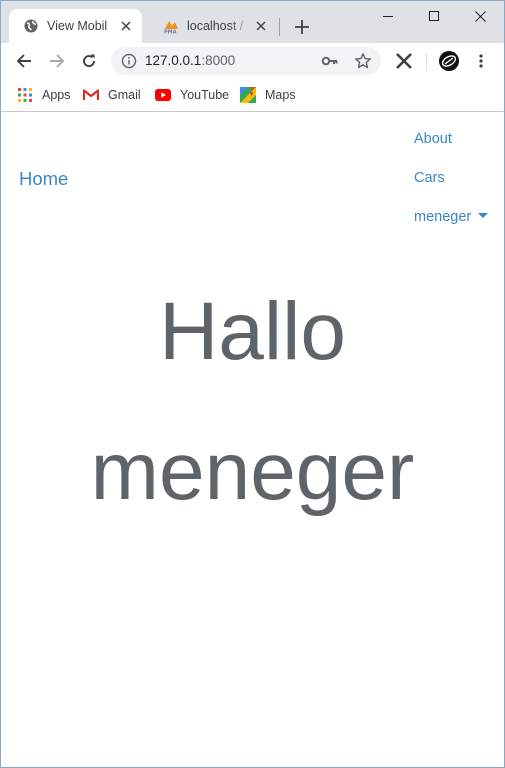 The image size is (505, 768). What do you see at coordinates (205, 95) in the screenshot?
I see `bookmark-label: YouTube` at bounding box center [205, 95].